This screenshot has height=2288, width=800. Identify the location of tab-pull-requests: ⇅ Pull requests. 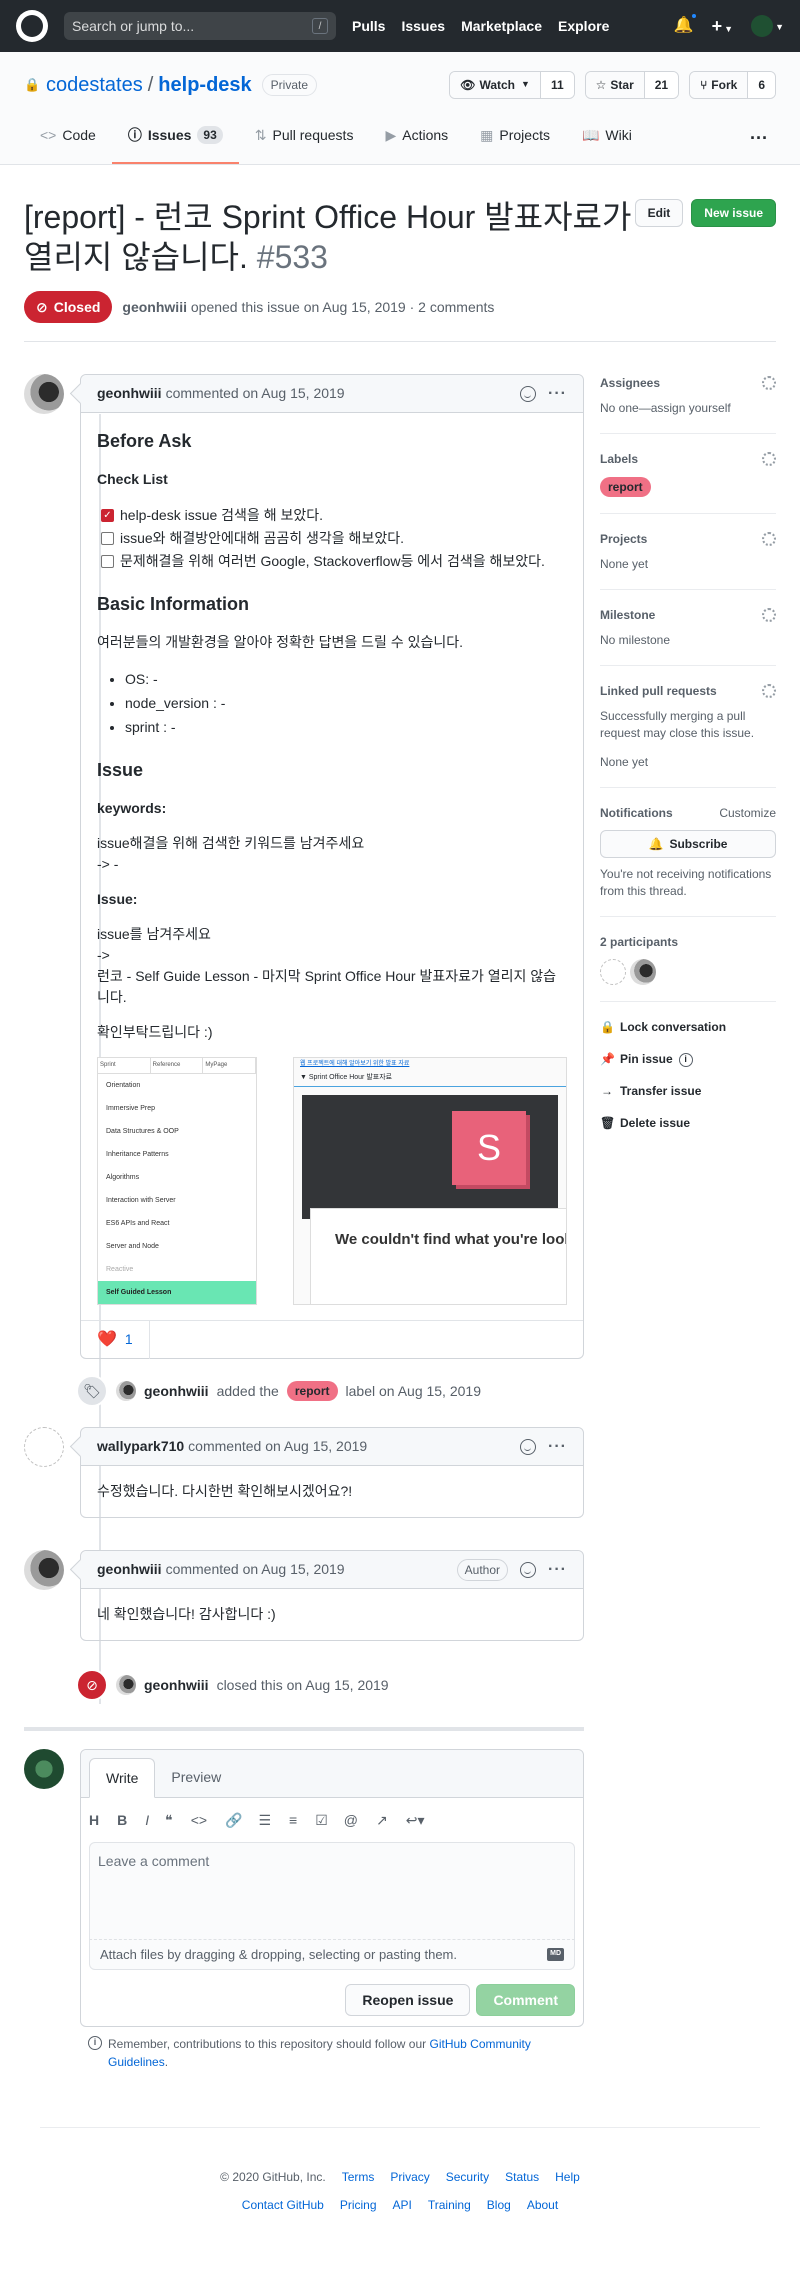
(304, 142).